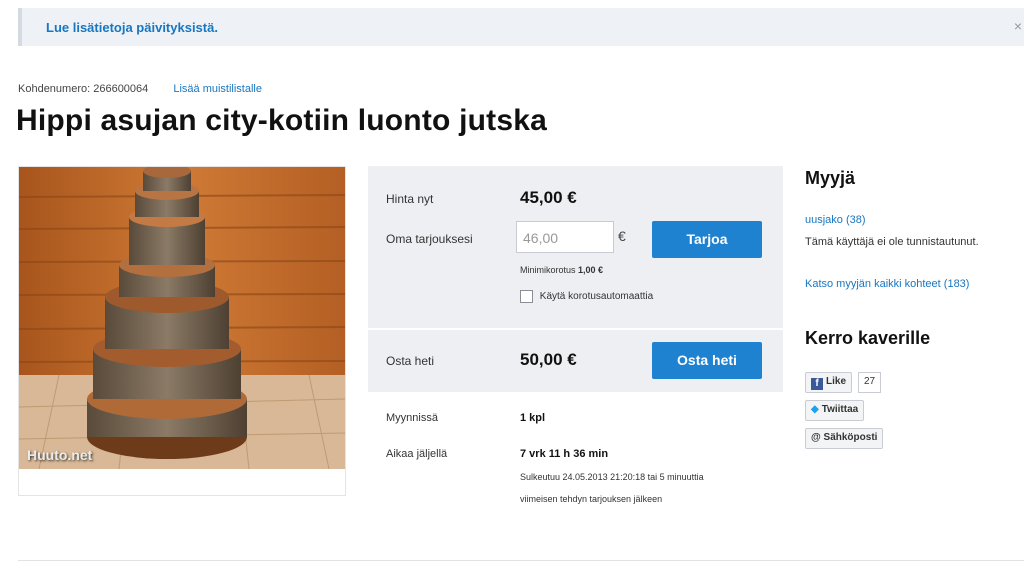  Describe the element at coordinates (815, 409) in the screenshot. I see `twitter-icon: ◆` at that location.